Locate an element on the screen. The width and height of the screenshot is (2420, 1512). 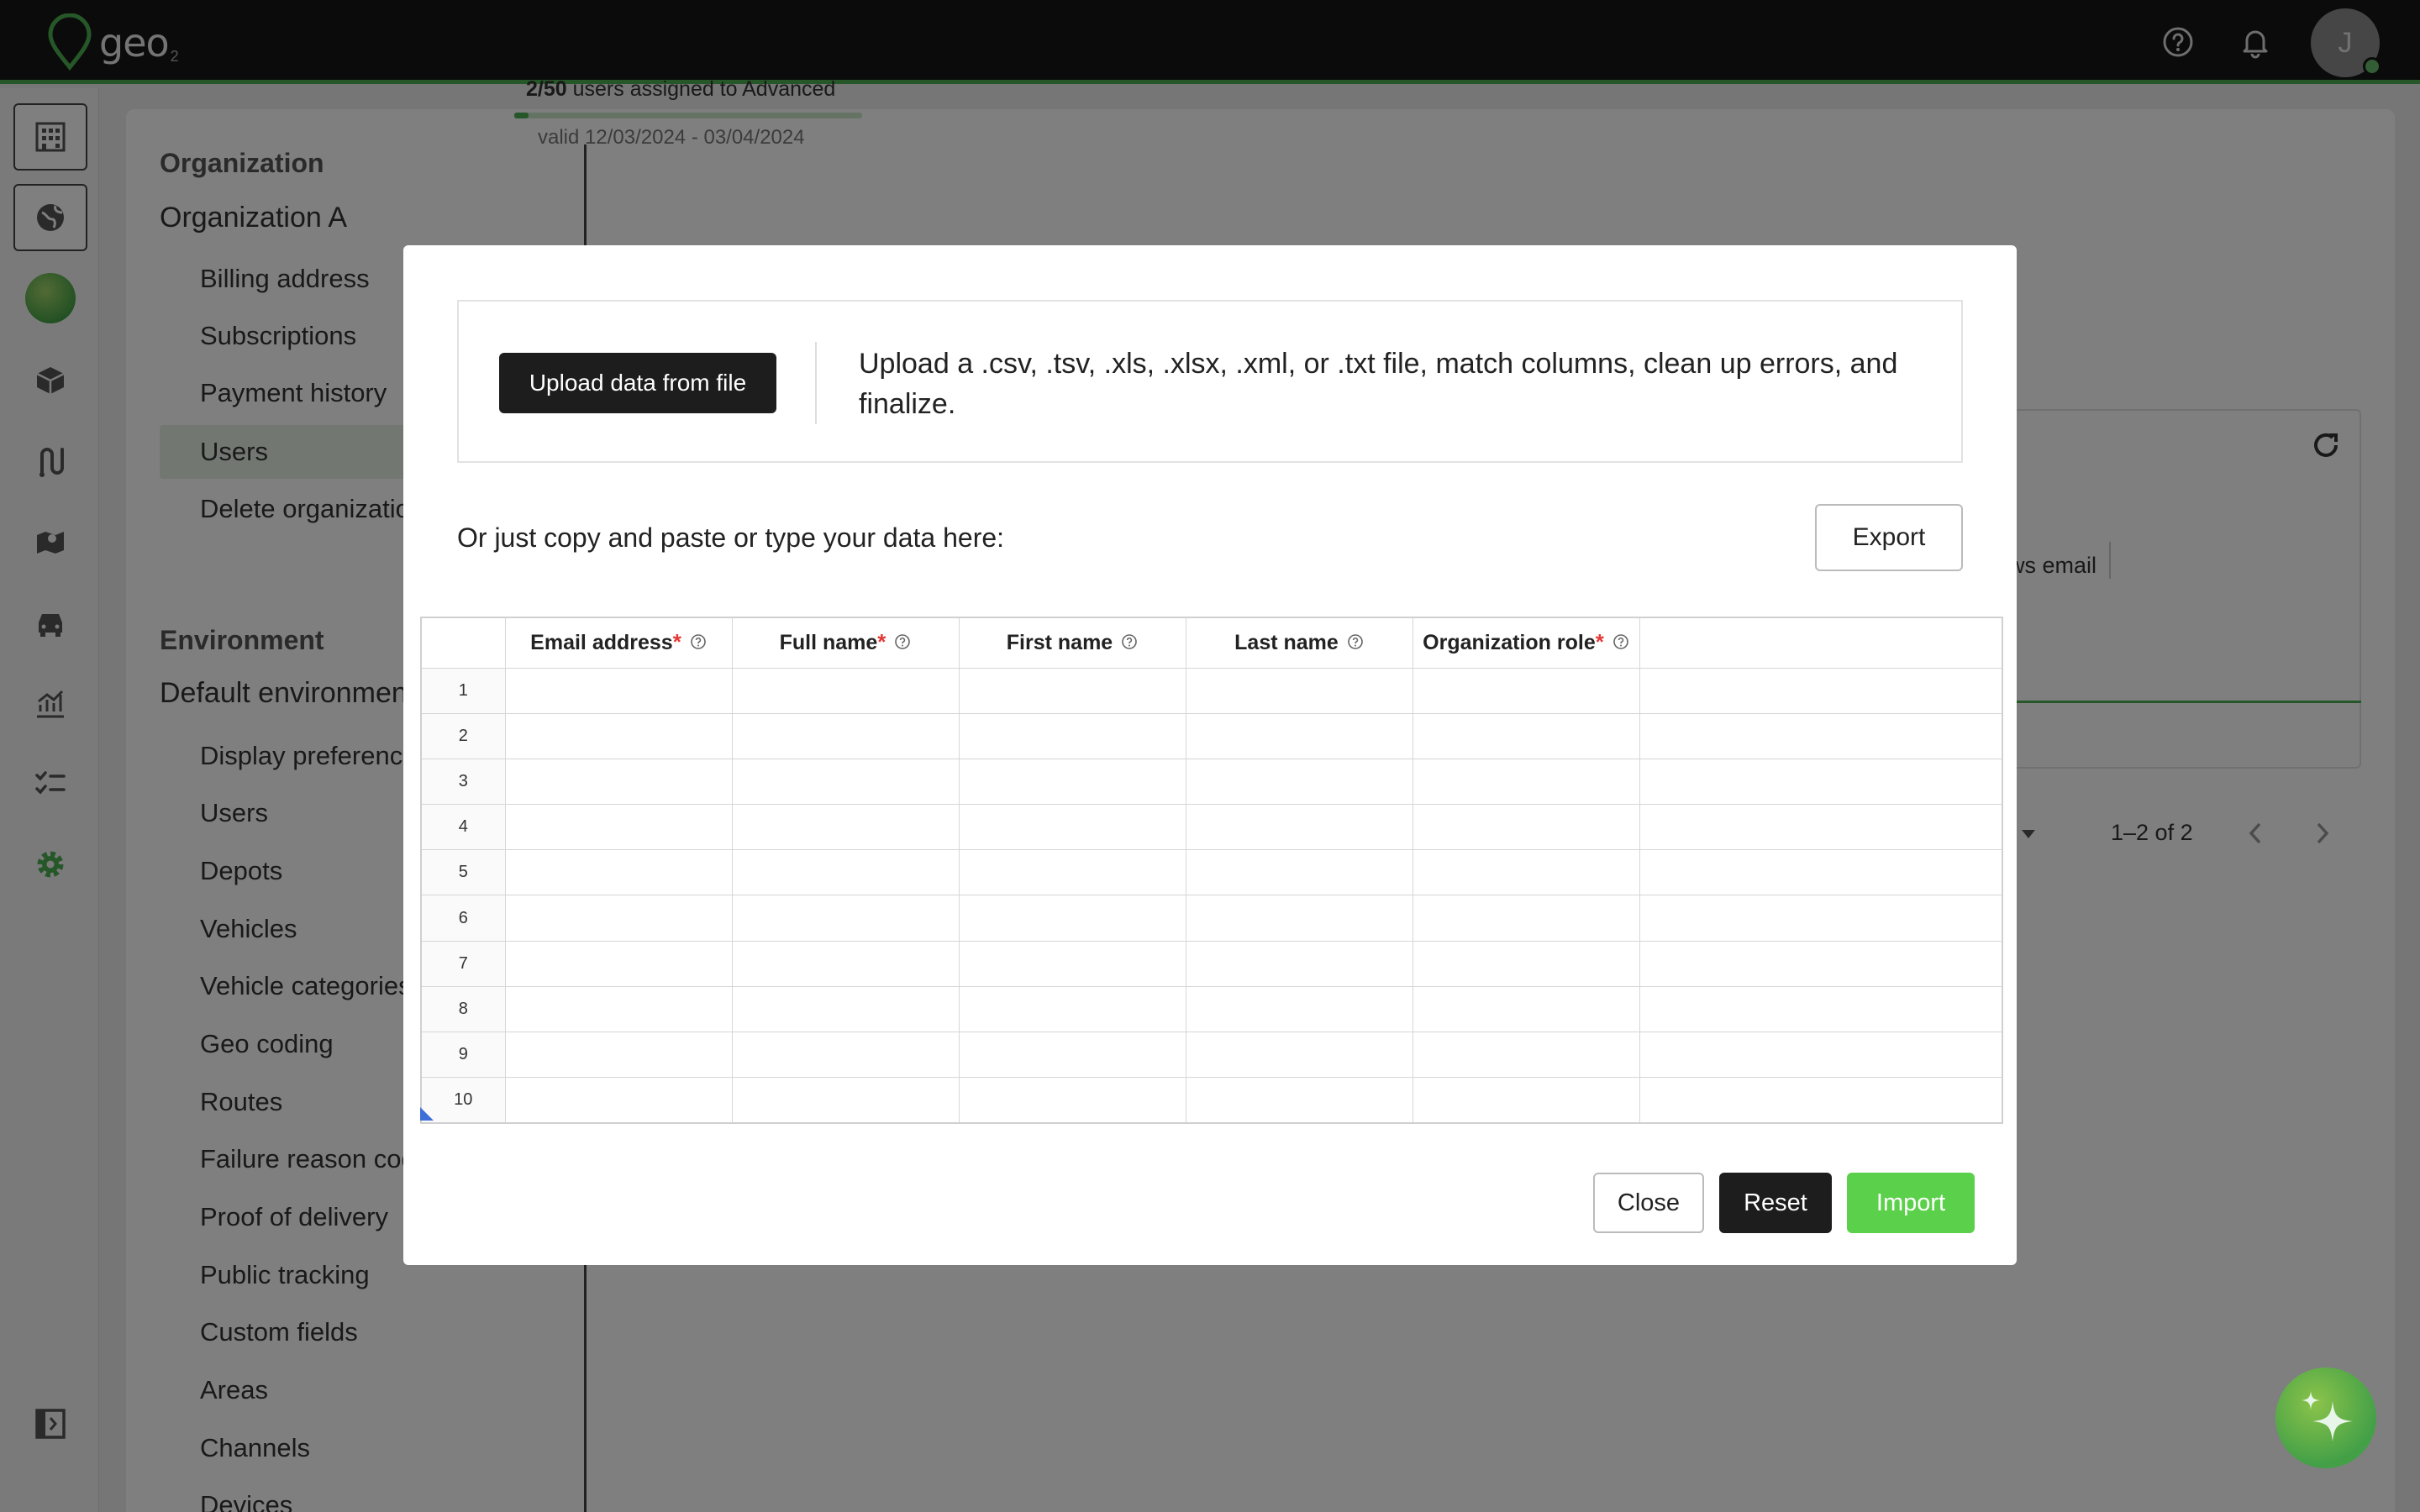
row-number: 10 is located at coordinates (463, 1100).